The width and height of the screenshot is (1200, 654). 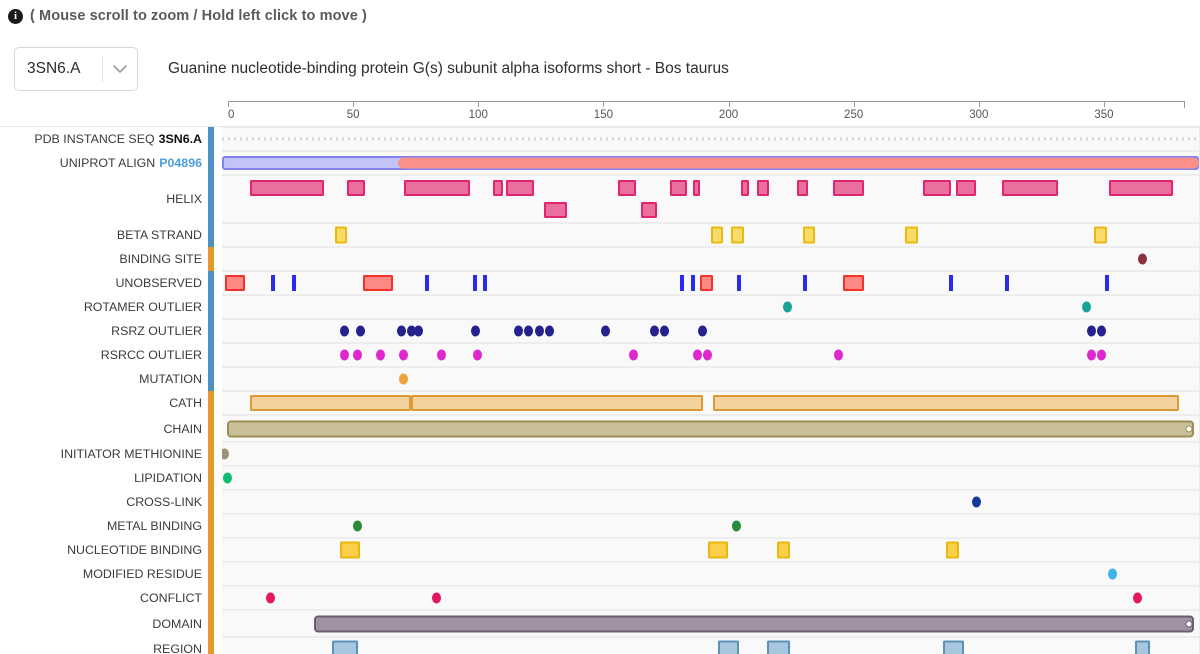 I want to click on track-canvas-rsrz-outlier, so click(x=711, y=331).